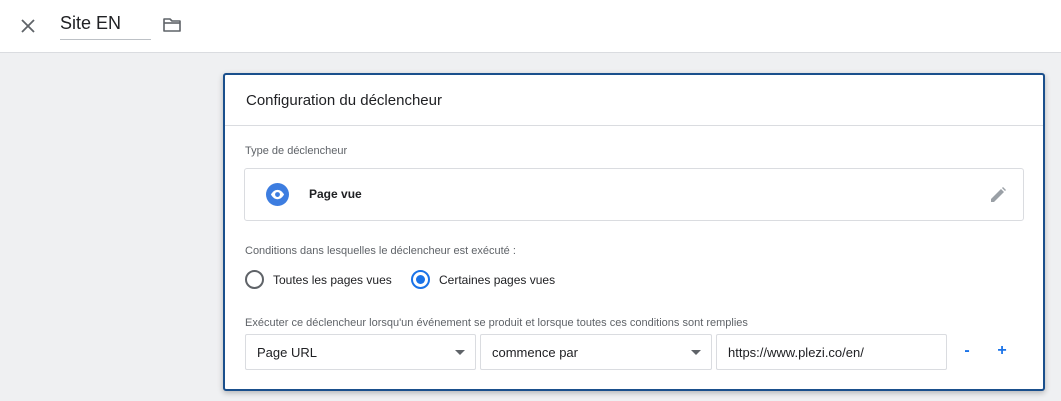 The image size is (1061, 401). What do you see at coordinates (287, 352) in the screenshot?
I see `variable-select-value: Page URL` at bounding box center [287, 352].